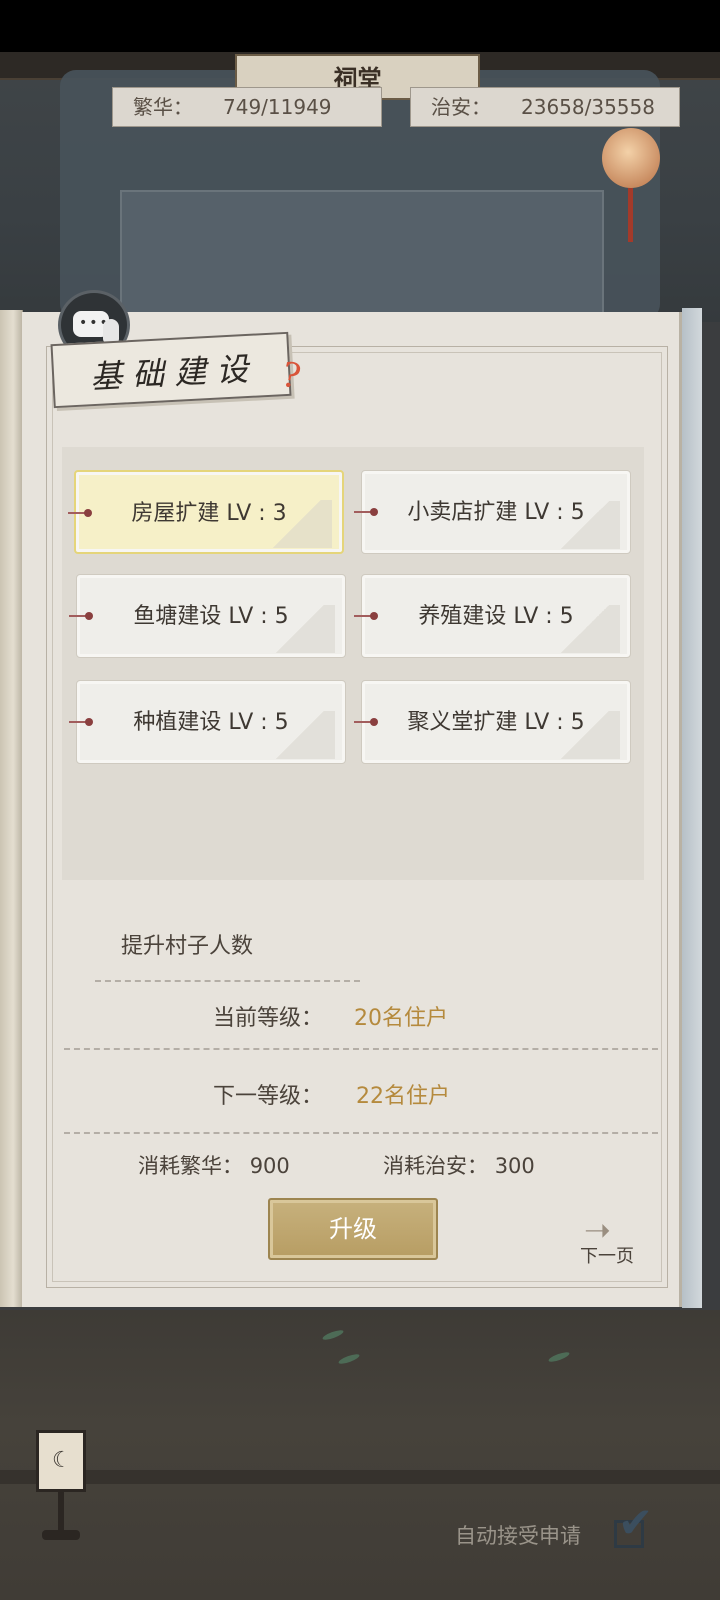 Image resolution: width=720 pixels, height=1600 pixels. Describe the element at coordinates (636, 1522) in the screenshot. I see `checkmark-icon: ✔` at that location.